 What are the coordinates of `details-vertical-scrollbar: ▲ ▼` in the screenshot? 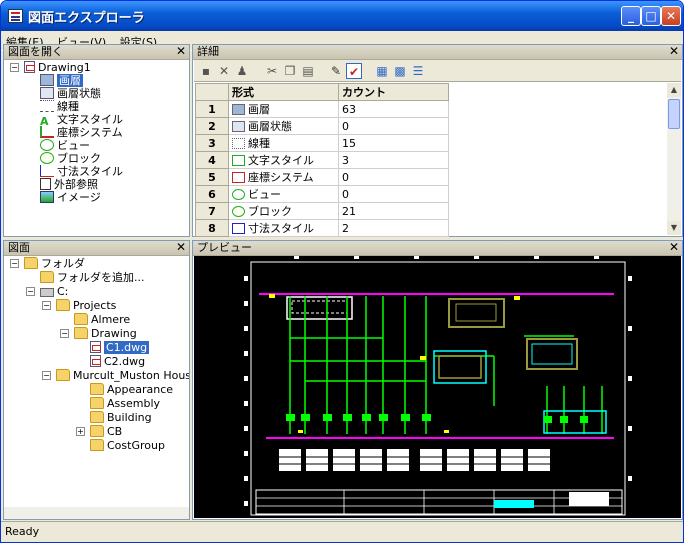 It's located at (674, 159).